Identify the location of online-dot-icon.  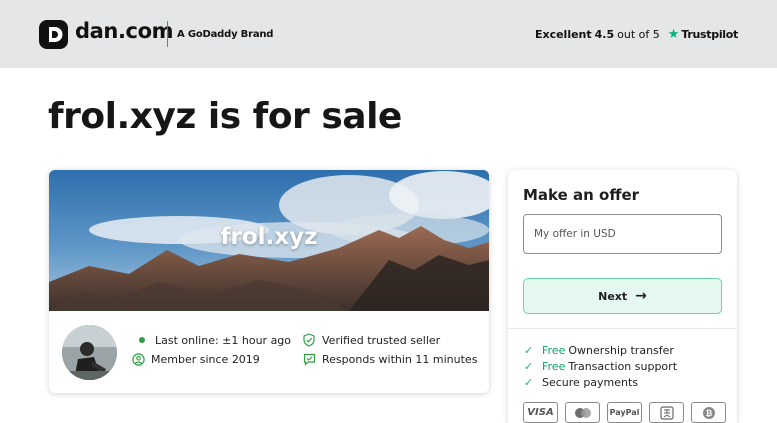
(142, 340).